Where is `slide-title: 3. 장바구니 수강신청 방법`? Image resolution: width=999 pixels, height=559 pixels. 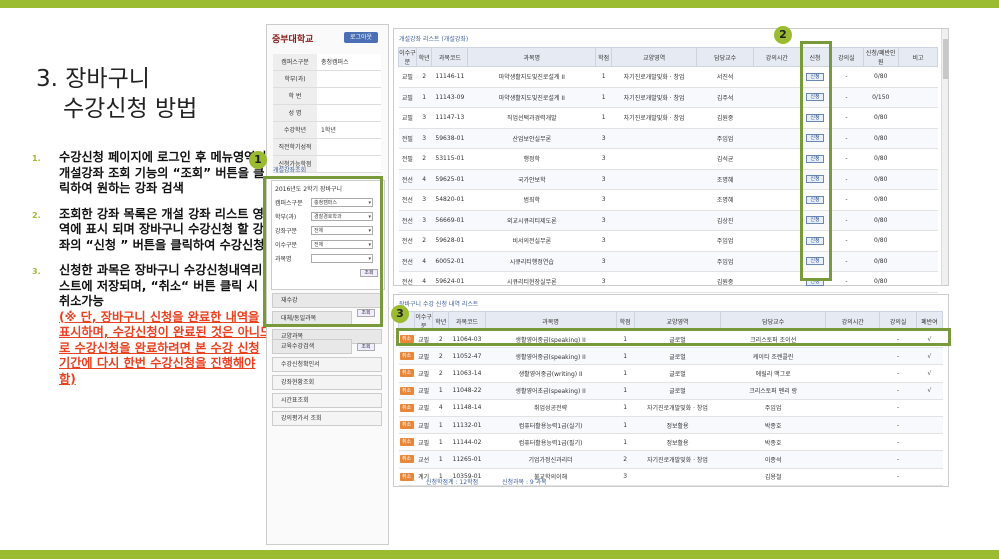 slide-title: 3. 장바구니 수강신청 방법 is located at coordinates (116, 94).